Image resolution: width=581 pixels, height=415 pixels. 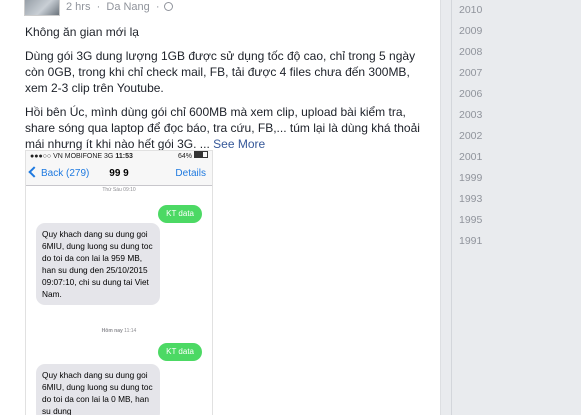 What do you see at coordinates (65, 173) in the screenshot?
I see `back-label: Back (279)` at bounding box center [65, 173].